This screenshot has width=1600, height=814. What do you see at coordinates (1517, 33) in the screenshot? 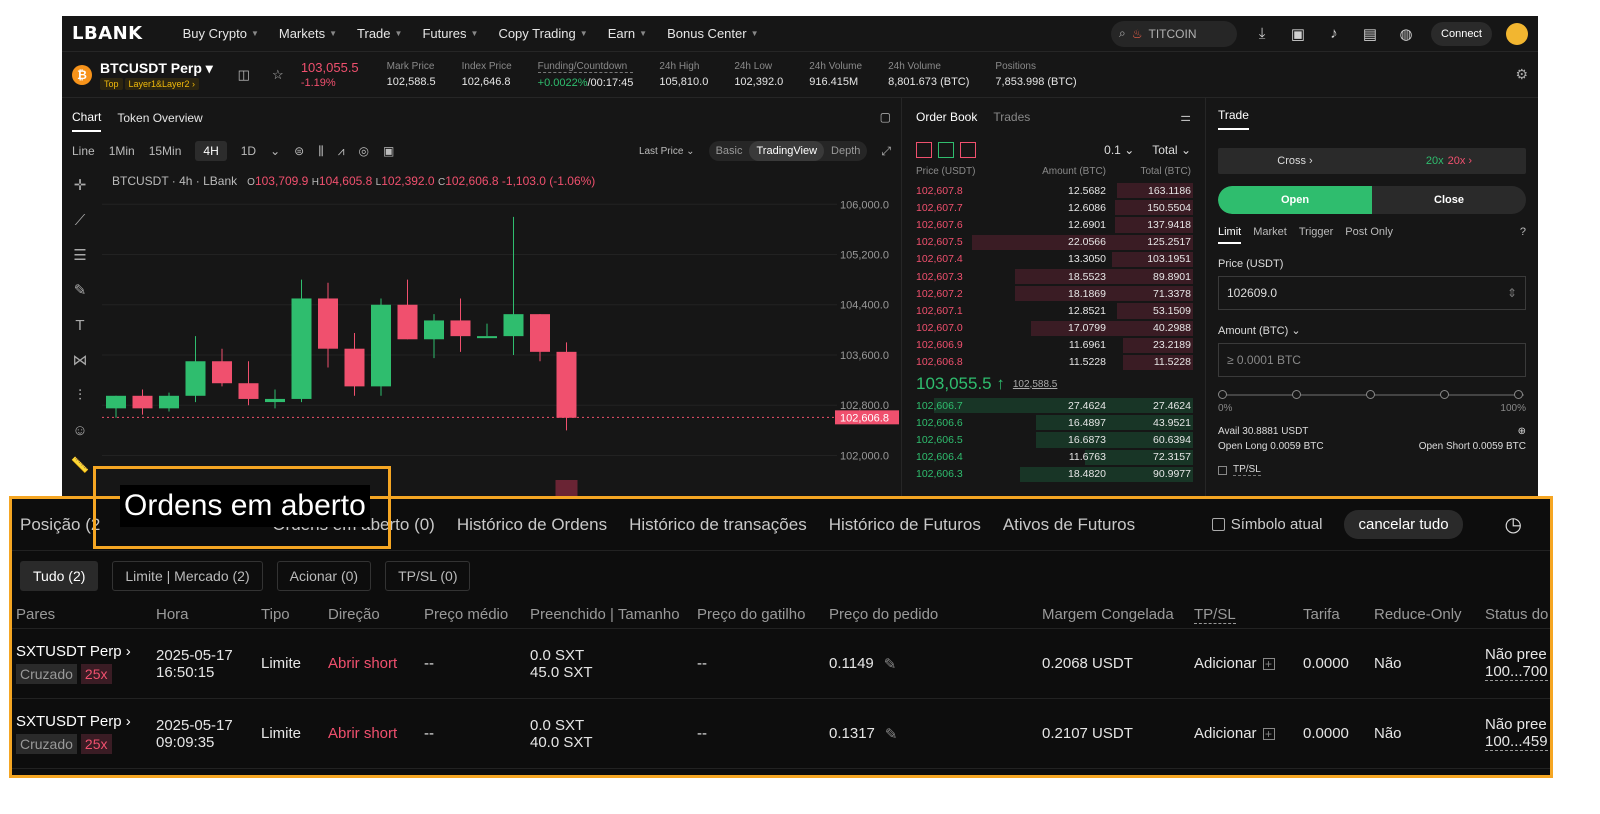
I see `avatar` at bounding box center [1517, 33].